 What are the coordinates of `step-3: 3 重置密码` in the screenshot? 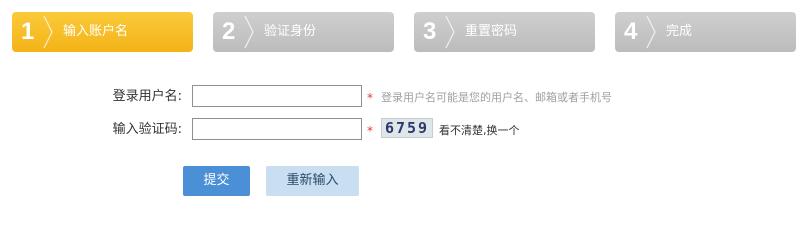 It's located at (504, 32).